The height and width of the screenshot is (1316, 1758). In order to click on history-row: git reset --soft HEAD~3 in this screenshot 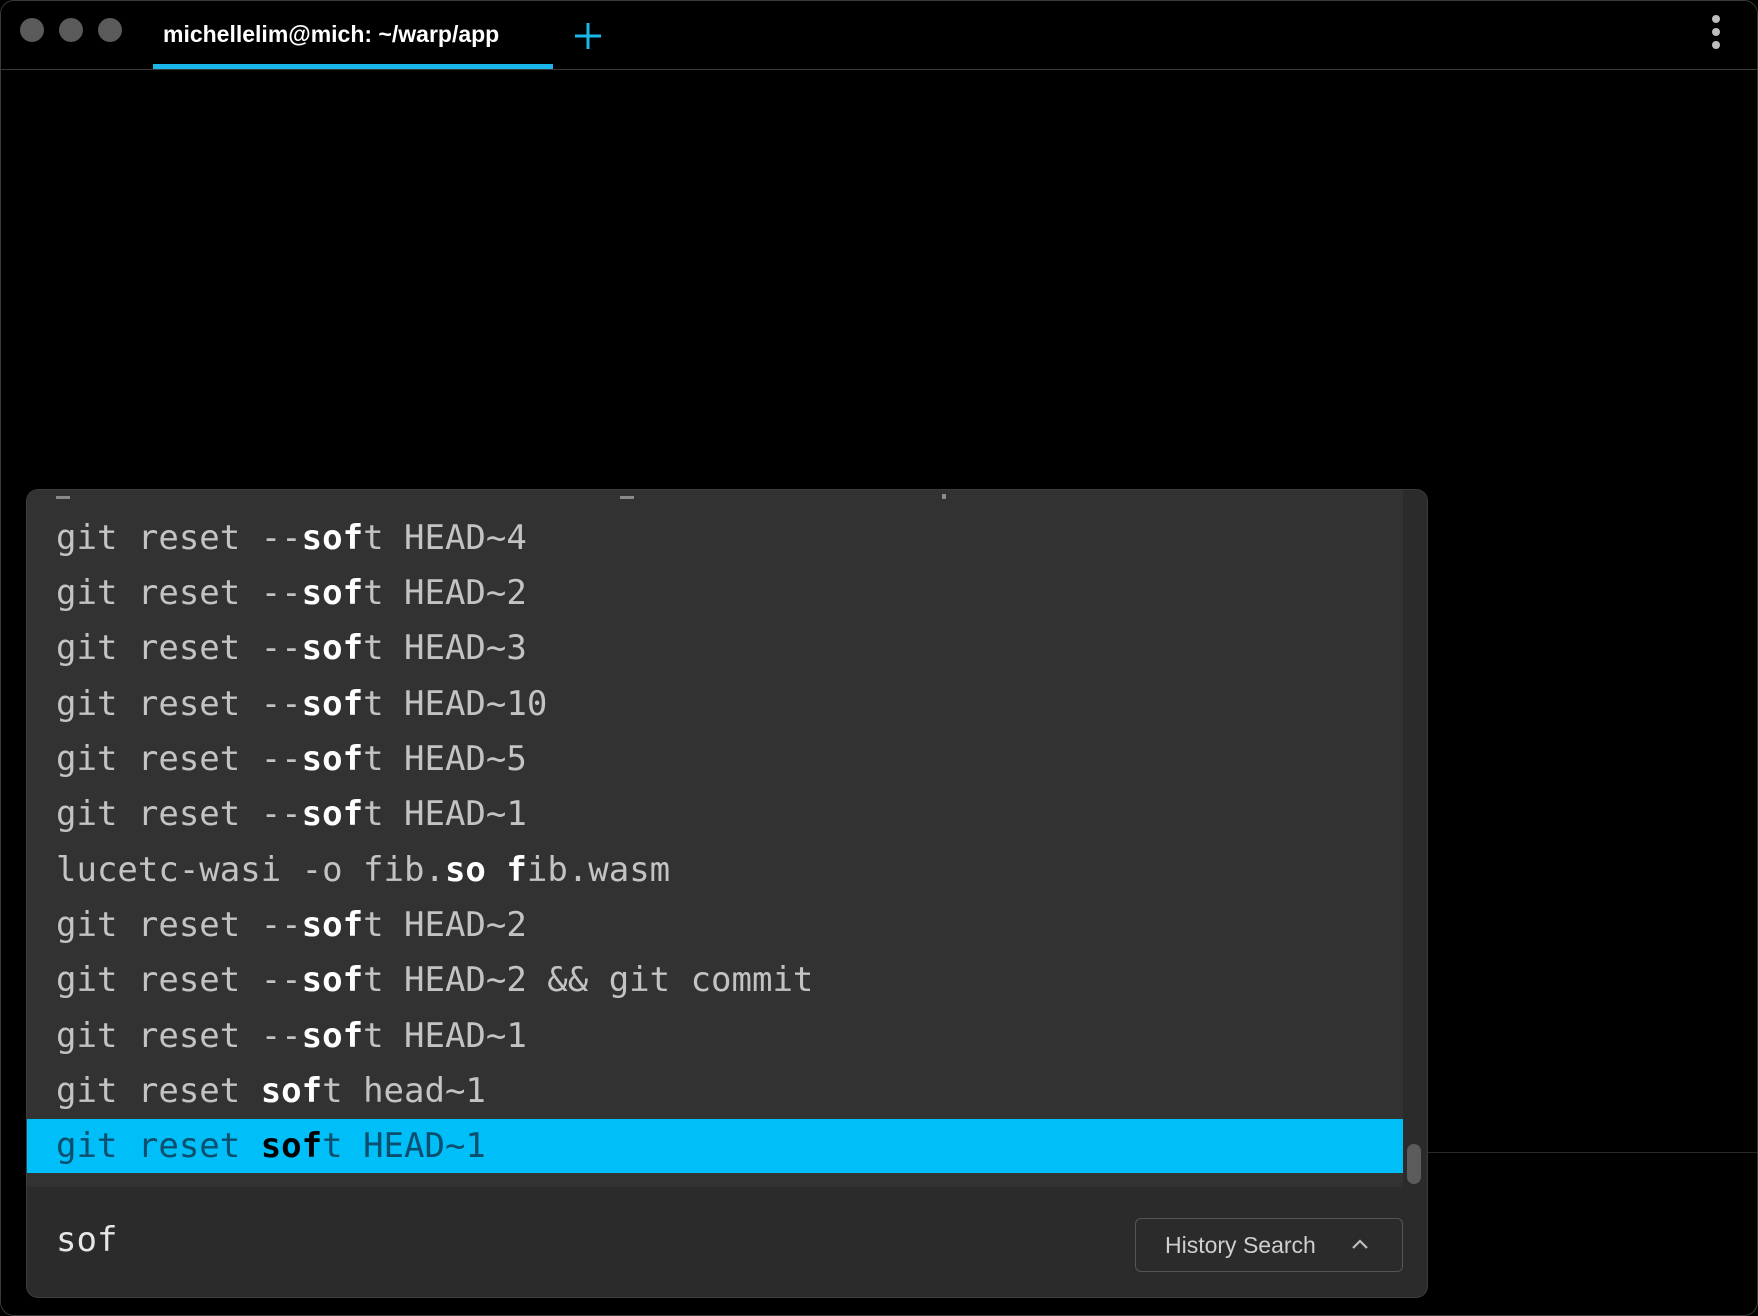, I will do `click(715, 648)`.